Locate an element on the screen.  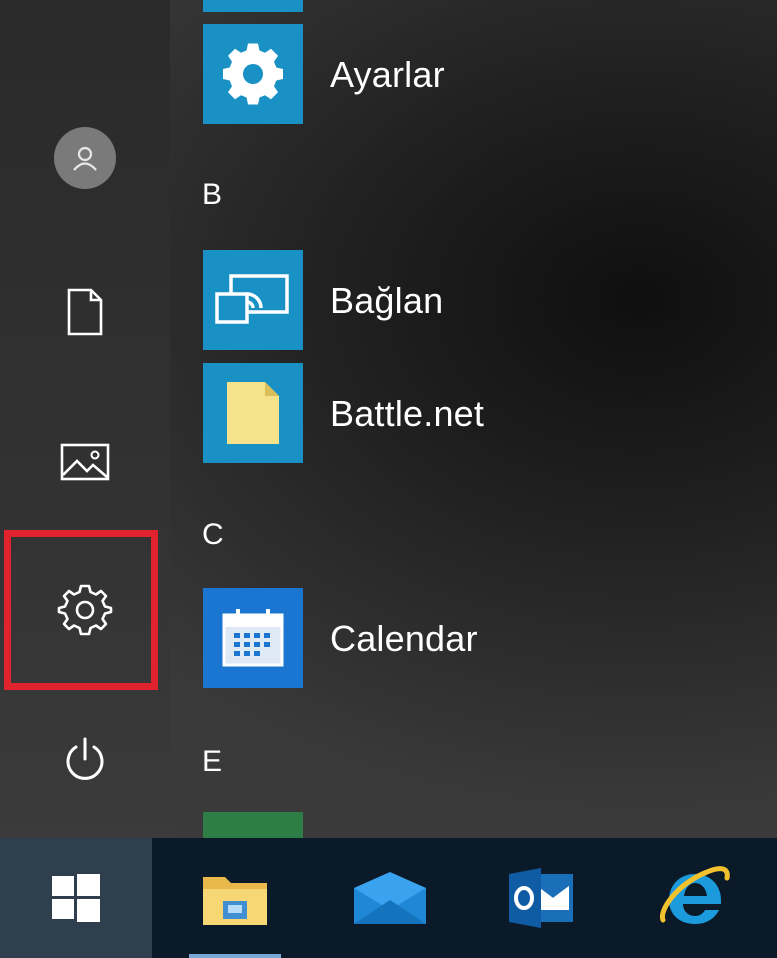
app-label-ayarlar: Ayarlar is located at coordinates (387, 75).